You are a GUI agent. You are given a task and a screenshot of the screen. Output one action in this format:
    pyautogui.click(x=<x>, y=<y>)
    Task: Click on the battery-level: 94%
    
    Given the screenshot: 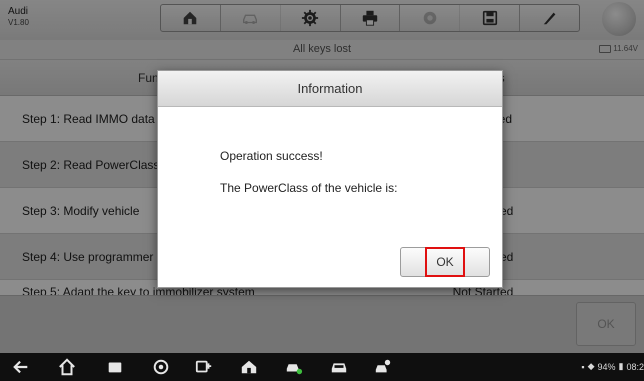 What is the action you would take?
    pyautogui.click(x=606, y=366)
    